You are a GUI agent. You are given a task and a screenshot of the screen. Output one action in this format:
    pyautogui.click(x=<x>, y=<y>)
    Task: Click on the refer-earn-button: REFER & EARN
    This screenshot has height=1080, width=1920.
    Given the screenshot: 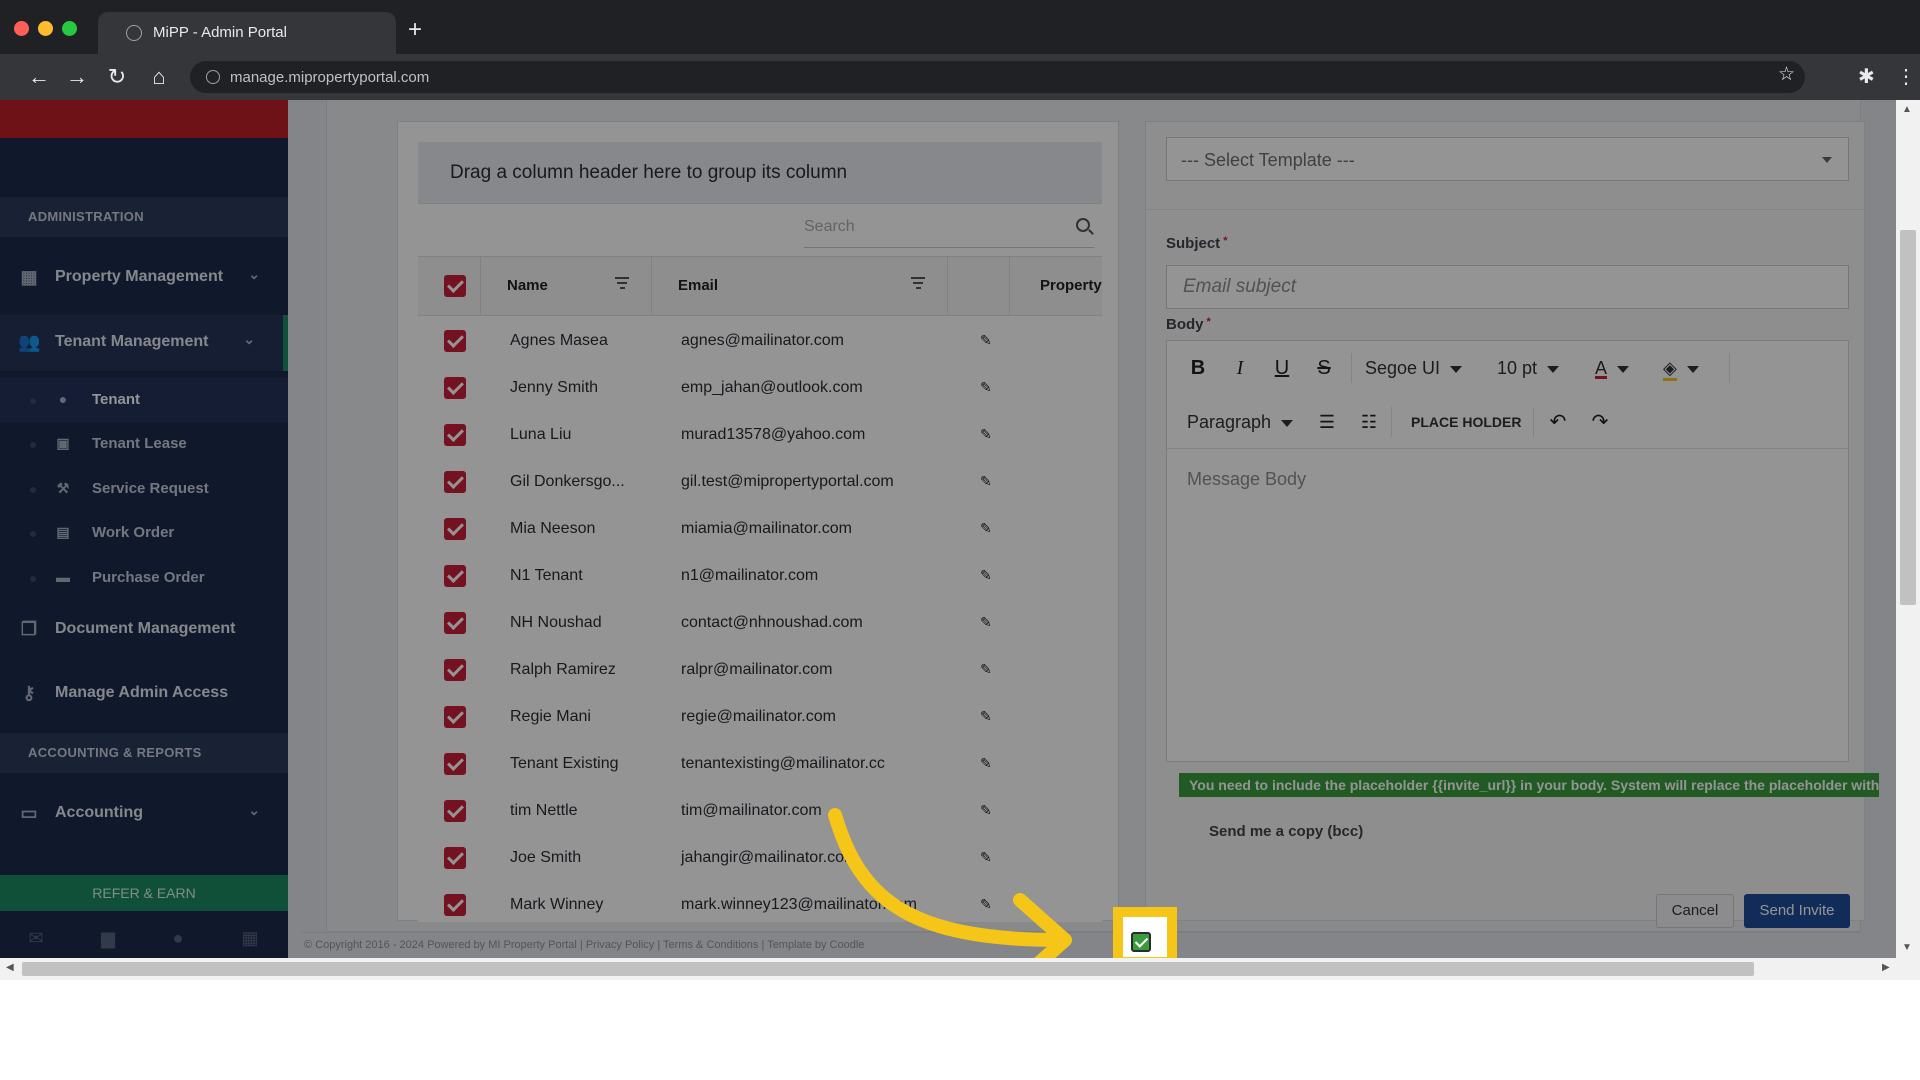 What is the action you would take?
    pyautogui.click(x=144, y=893)
    